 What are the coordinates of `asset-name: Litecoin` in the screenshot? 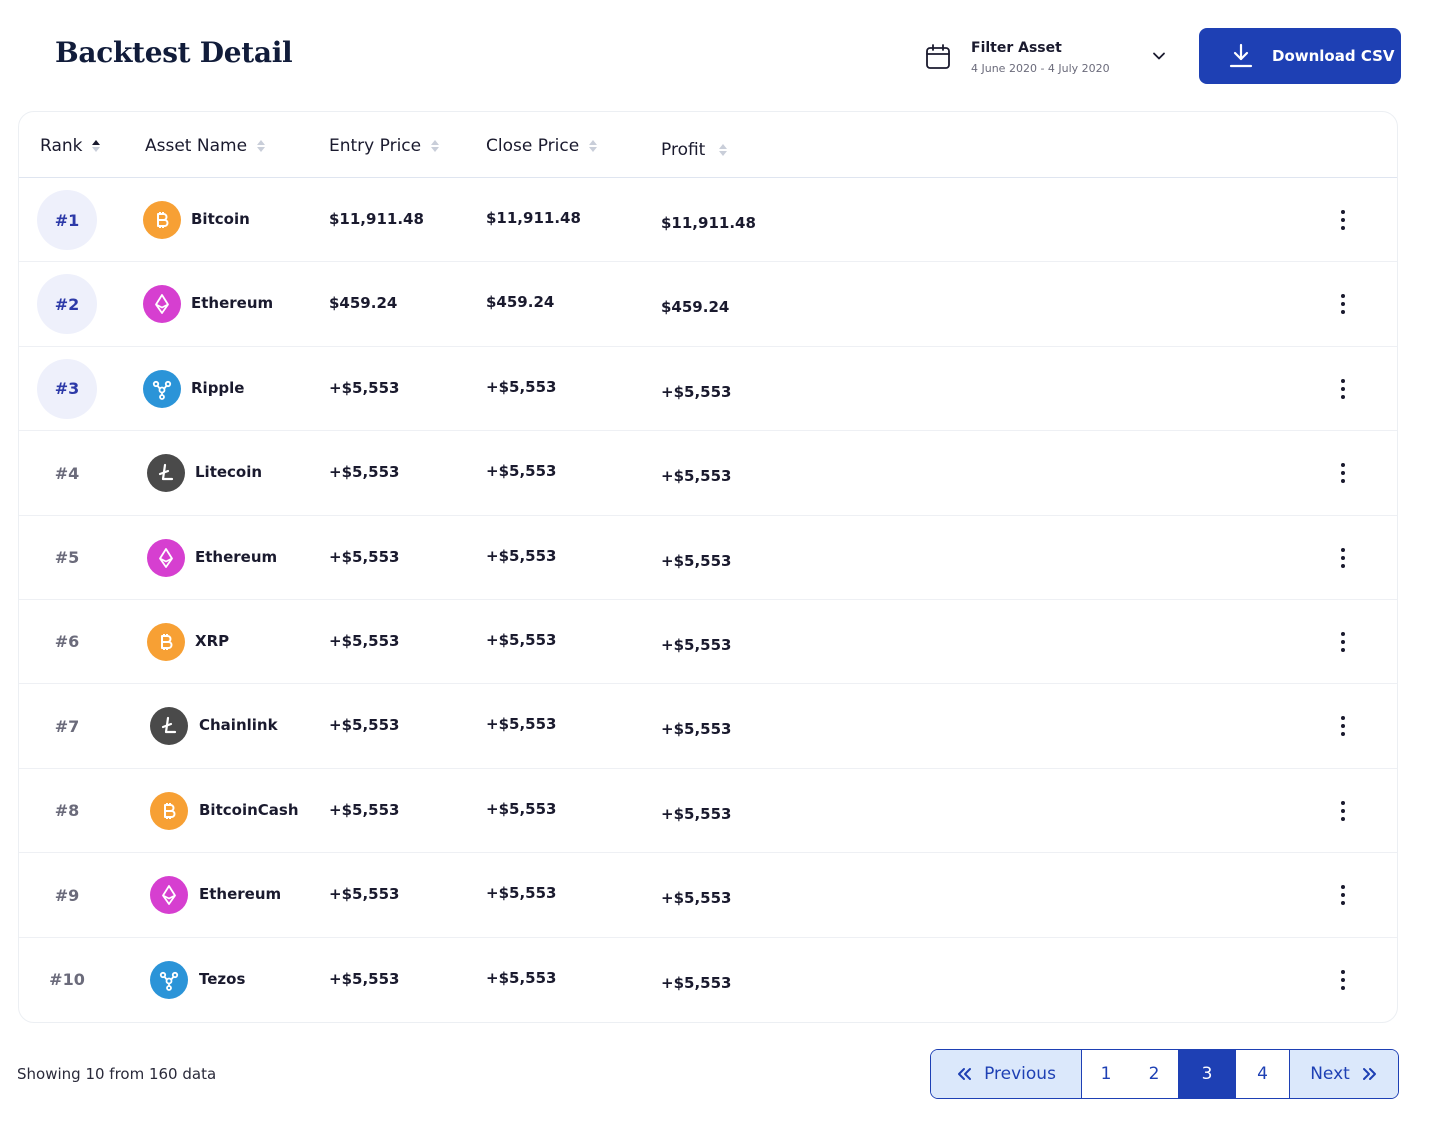 It's located at (229, 472).